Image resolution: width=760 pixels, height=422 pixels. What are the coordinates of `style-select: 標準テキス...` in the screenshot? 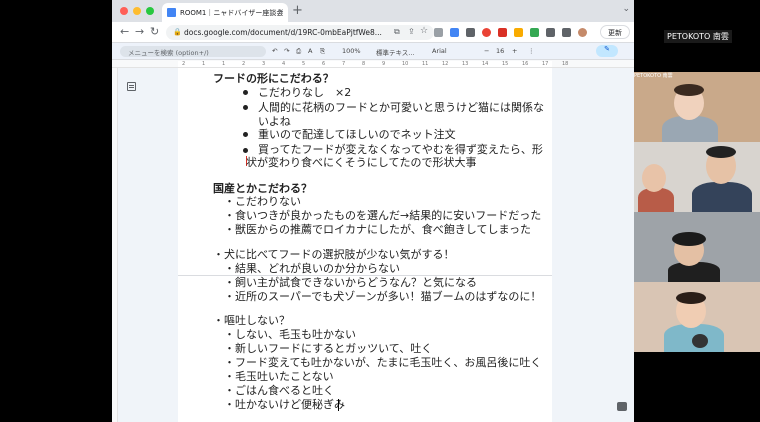 It's located at (395, 52).